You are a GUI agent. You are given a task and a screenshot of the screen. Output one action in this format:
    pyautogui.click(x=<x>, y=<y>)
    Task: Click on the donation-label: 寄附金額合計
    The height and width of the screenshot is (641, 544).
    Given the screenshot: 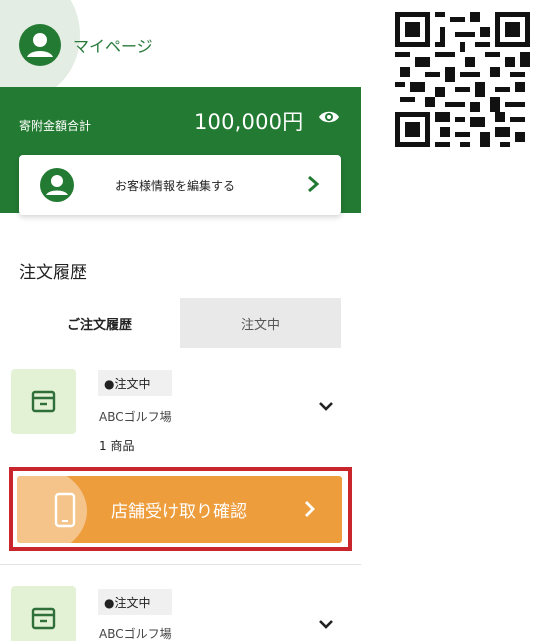 What is the action you would take?
    pyautogui.click(x=55, y=126)
    